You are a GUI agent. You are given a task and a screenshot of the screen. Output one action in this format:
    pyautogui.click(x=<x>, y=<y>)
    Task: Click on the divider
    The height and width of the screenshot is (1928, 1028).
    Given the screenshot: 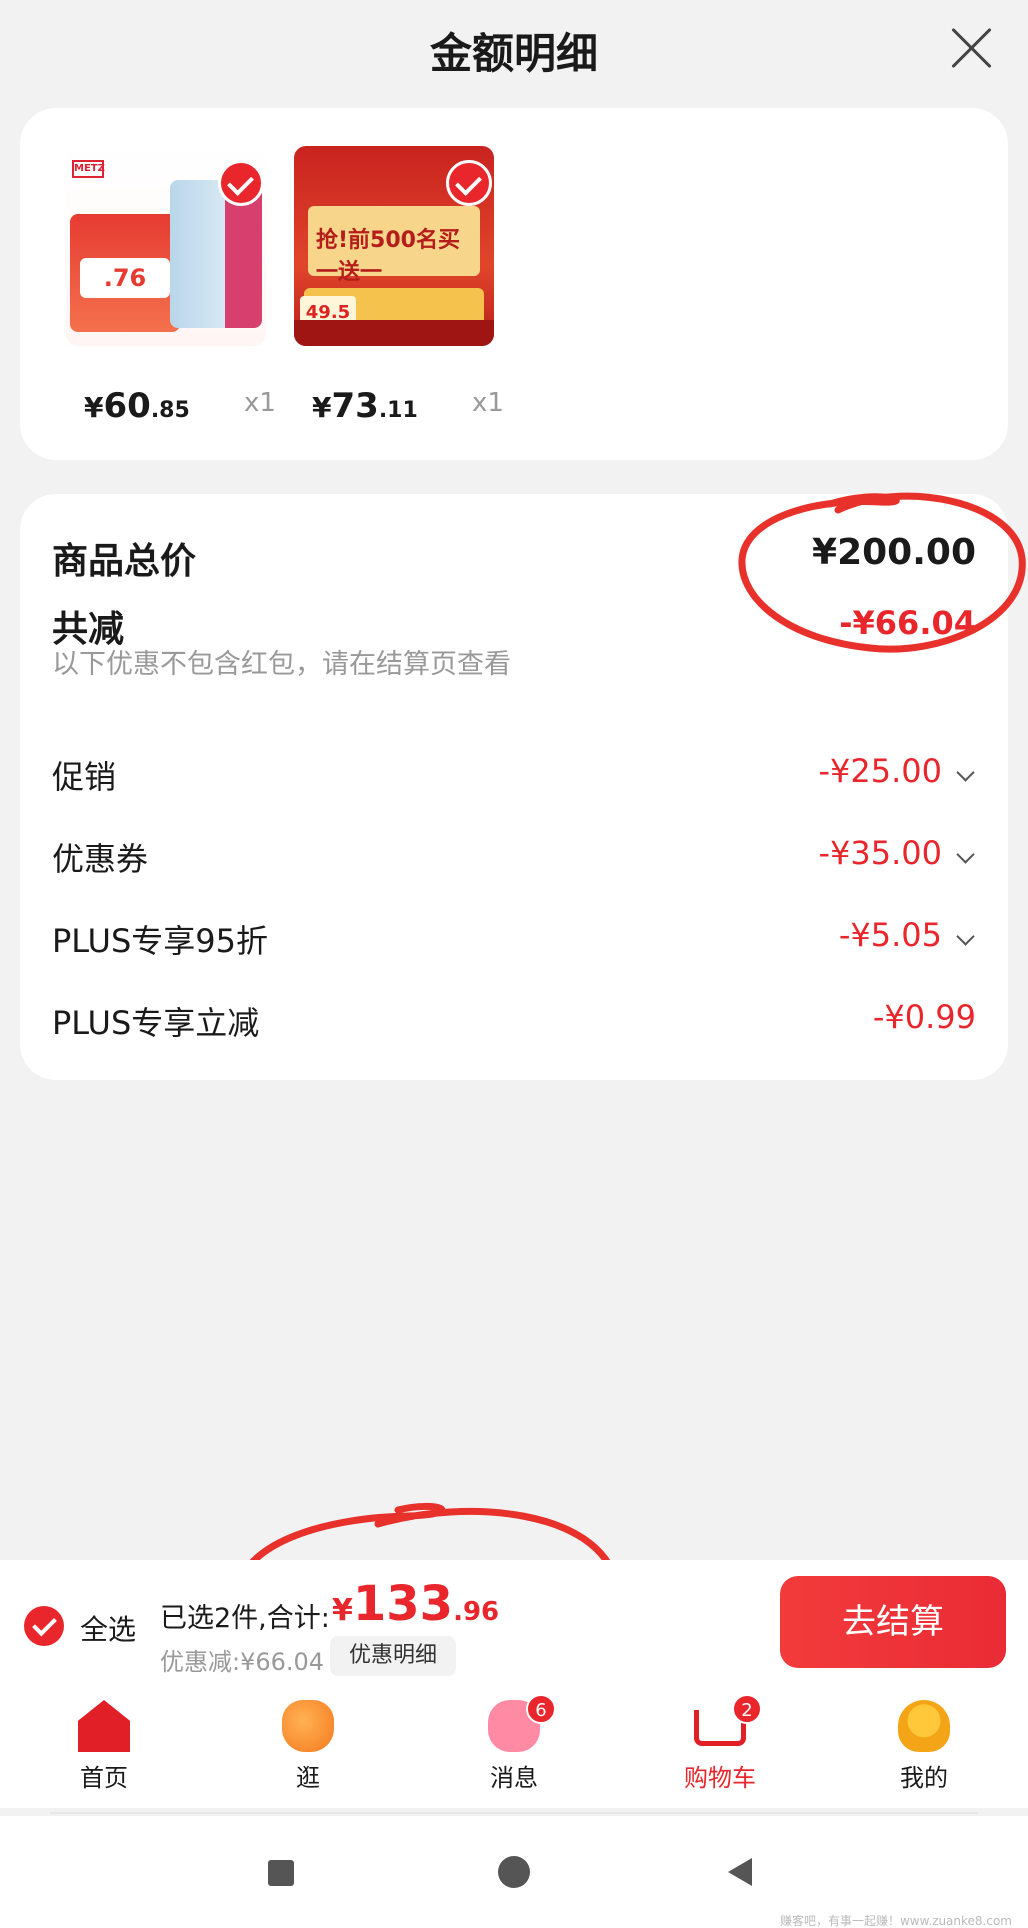 What is the action you would take?
    pyautogui.click(x=514, y=1813)
    